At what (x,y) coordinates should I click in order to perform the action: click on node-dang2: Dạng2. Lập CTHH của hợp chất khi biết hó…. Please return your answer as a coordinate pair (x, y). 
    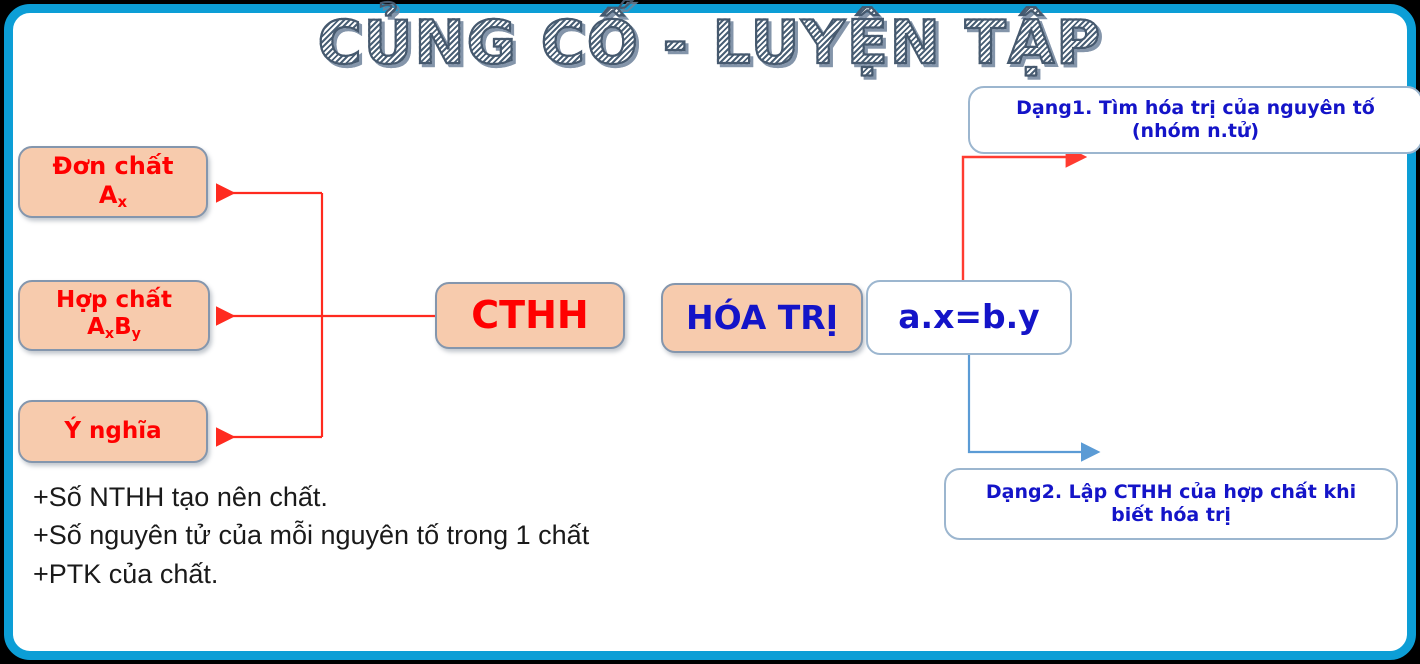
    Looking at the image, I should click on (1171, 504).